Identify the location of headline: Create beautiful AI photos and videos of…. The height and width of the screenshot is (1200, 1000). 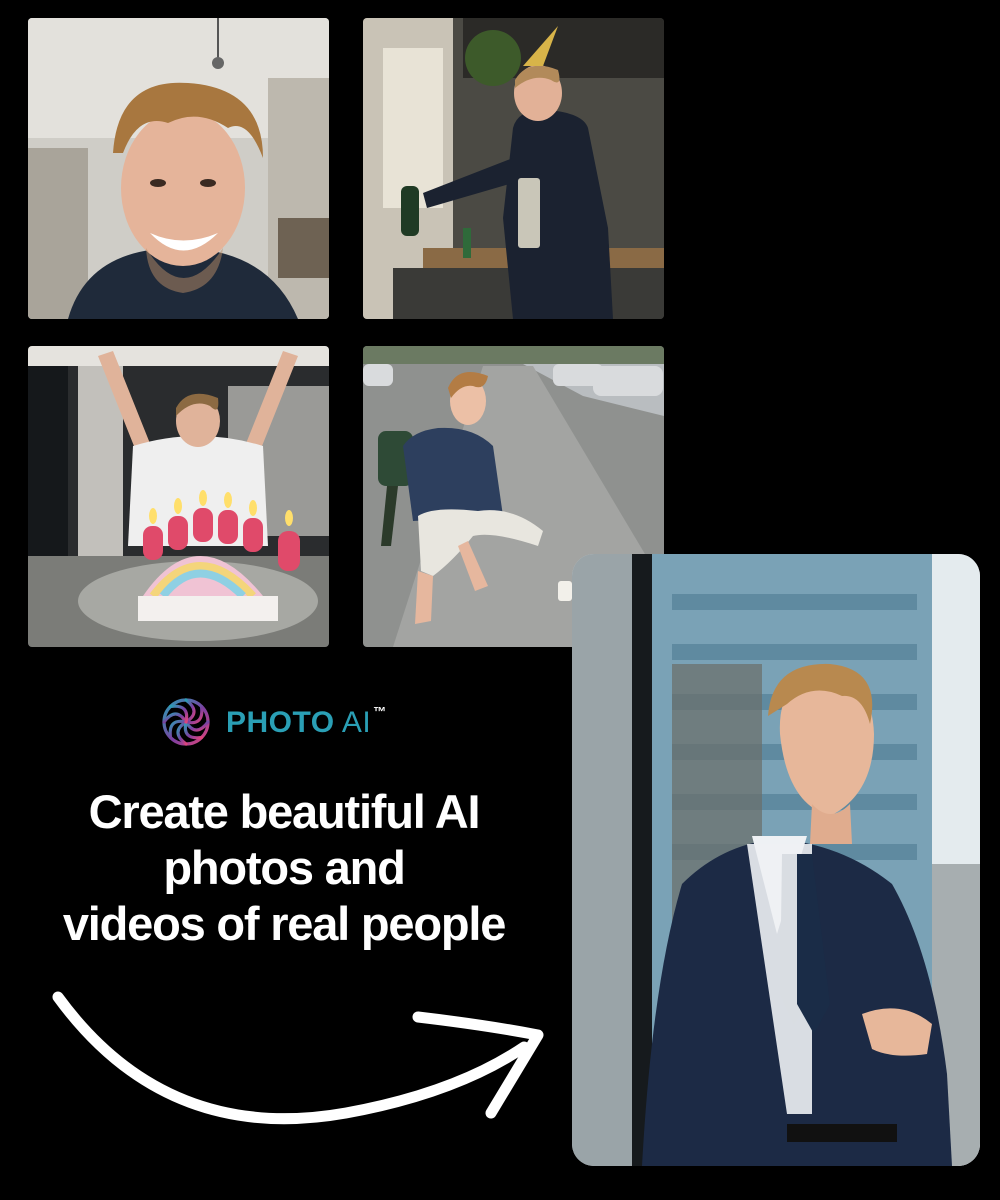
(284, 868).